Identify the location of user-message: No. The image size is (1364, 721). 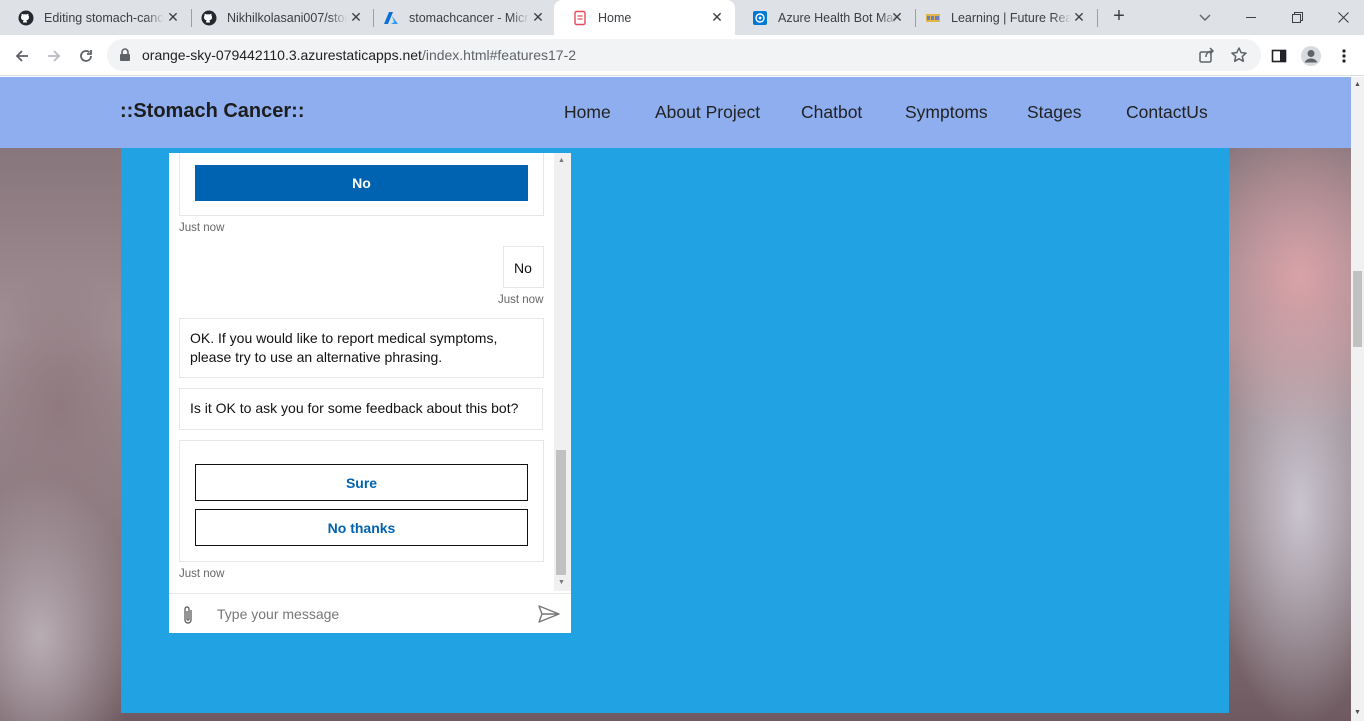
(523, 267).